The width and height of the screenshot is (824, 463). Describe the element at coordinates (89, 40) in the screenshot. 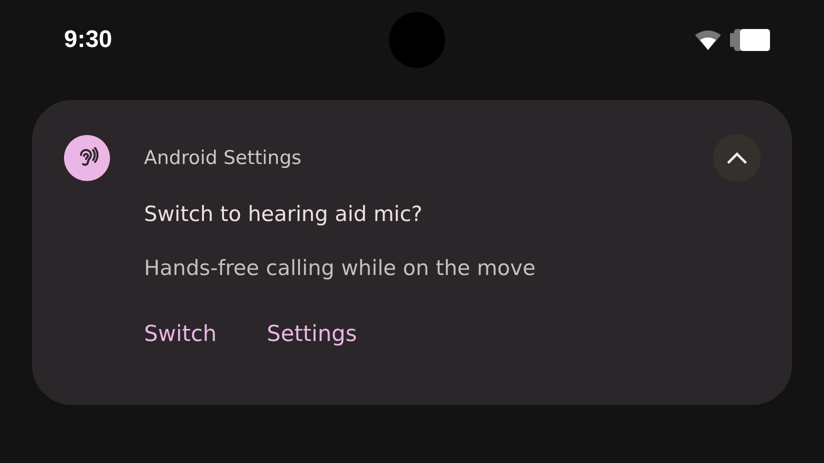

I see `clock-time: 9:30` at that location.